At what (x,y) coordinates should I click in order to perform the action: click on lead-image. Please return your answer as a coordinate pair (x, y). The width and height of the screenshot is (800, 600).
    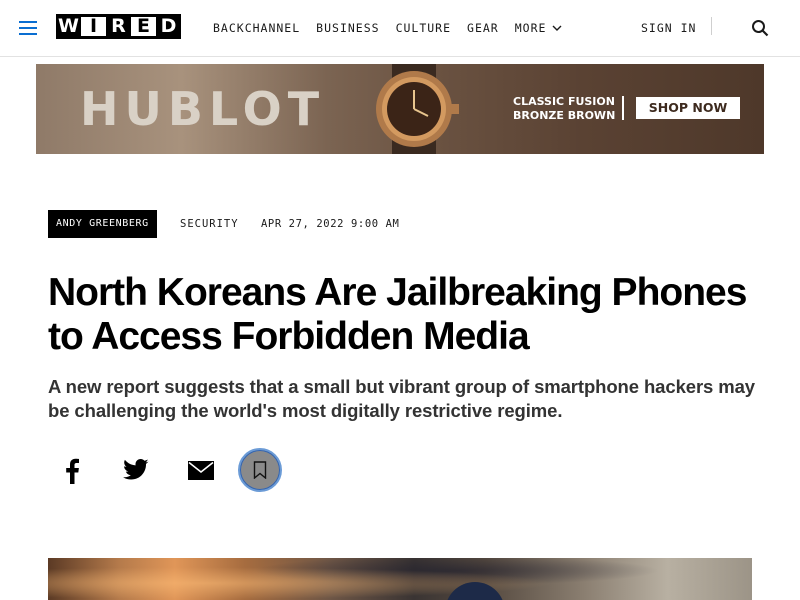
    Looking at the image, I should click on (400, 579).